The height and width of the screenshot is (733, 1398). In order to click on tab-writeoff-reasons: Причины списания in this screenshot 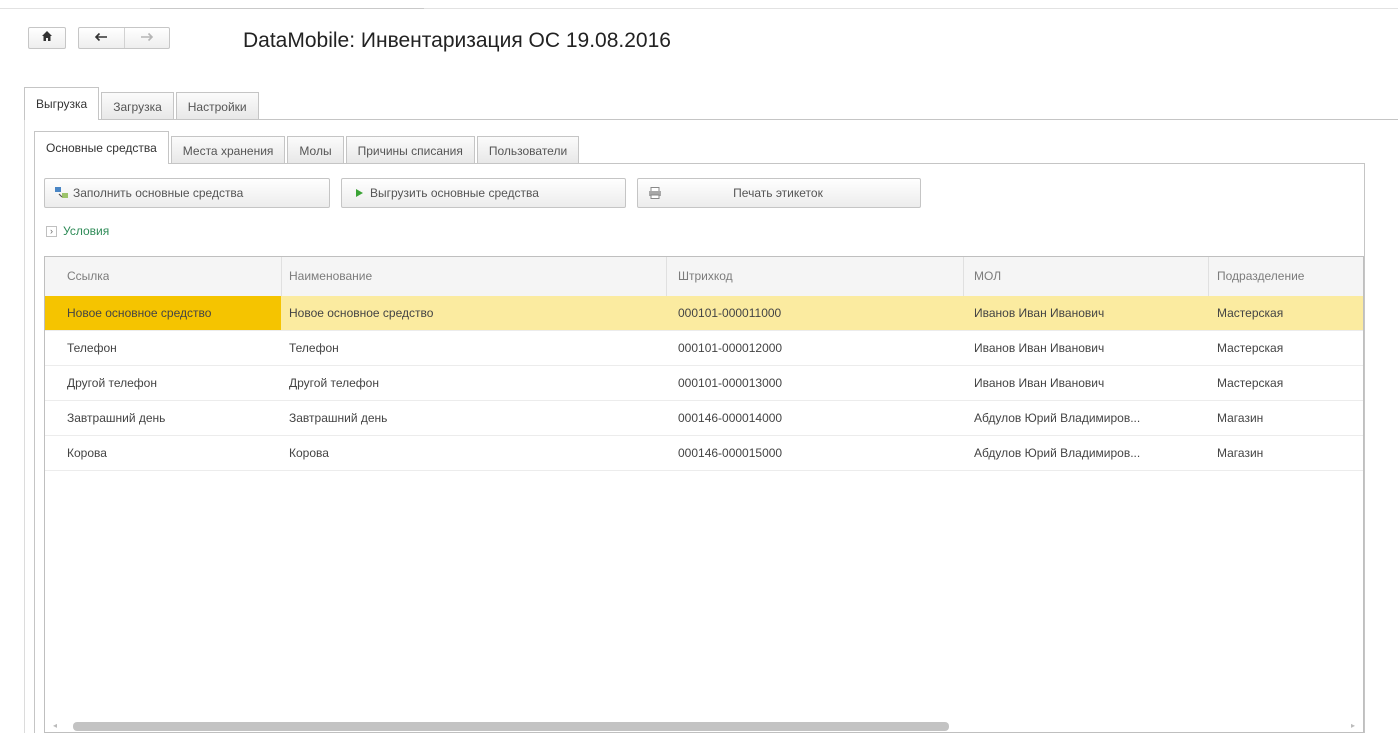, I will do `click(410, 150)`.